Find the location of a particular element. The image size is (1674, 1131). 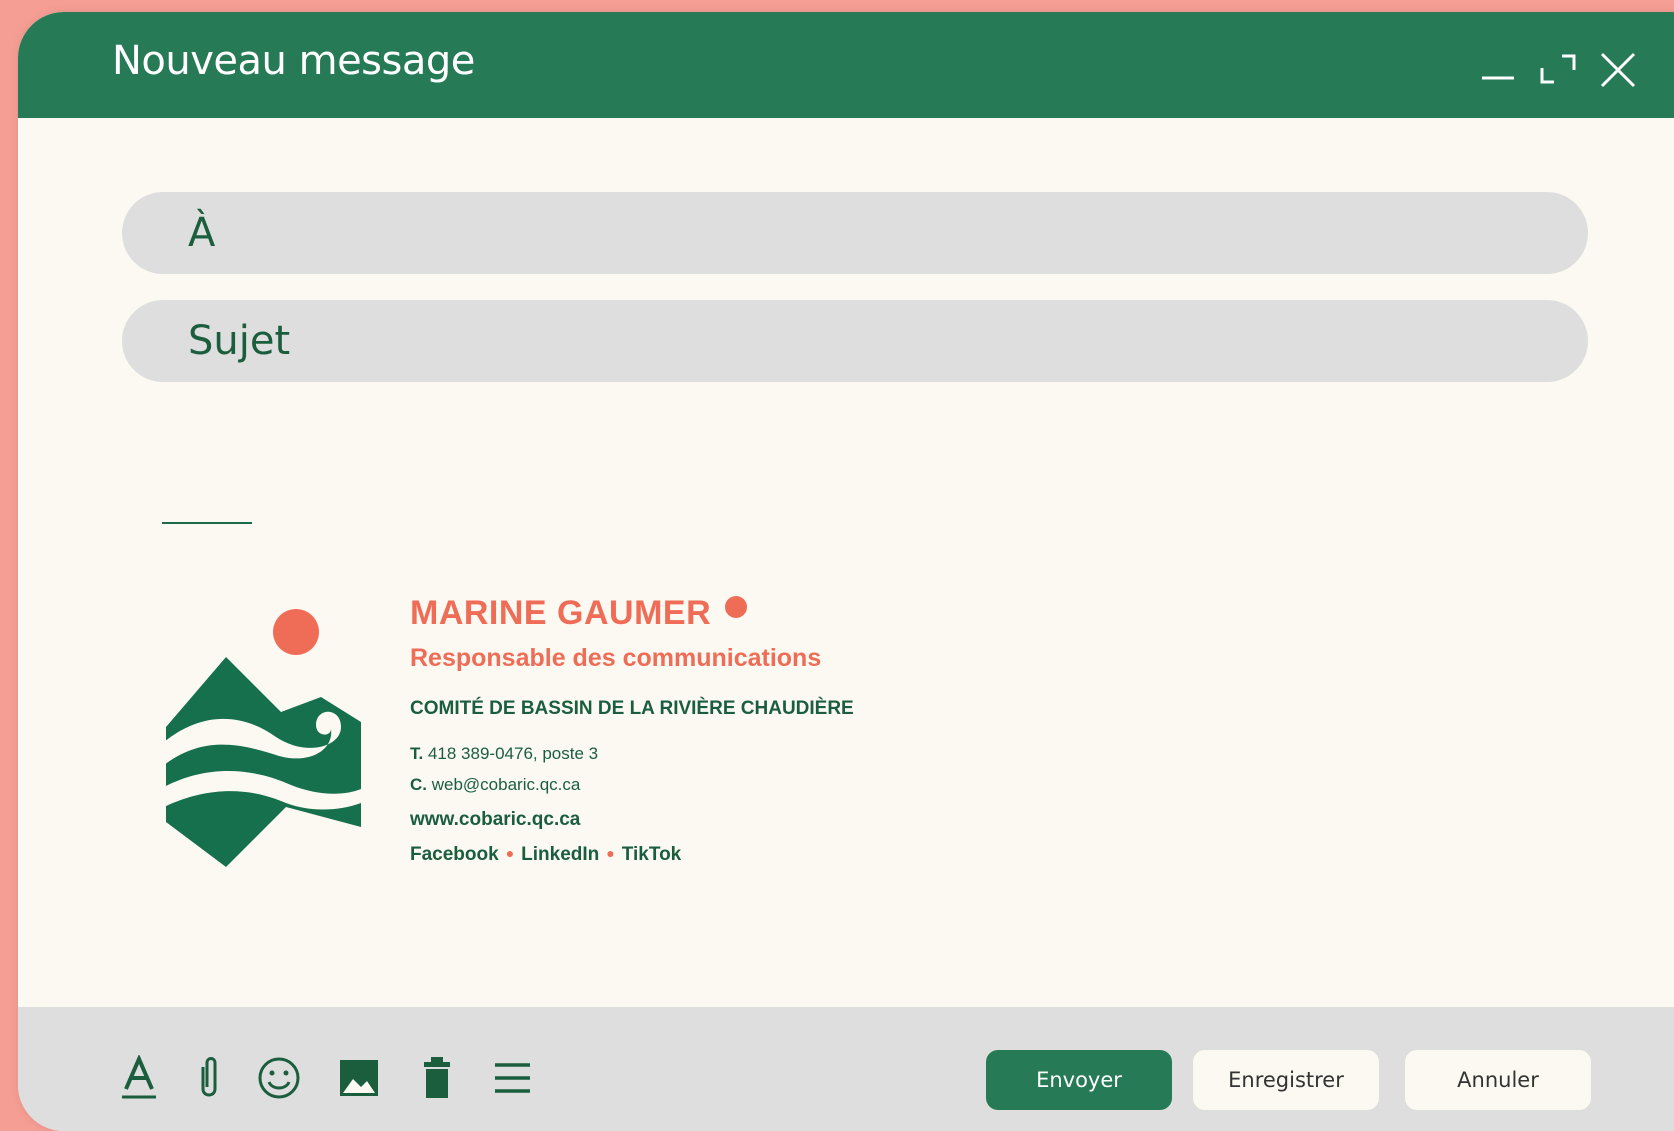

emoji-icon is located at coordinates (279, 1078).